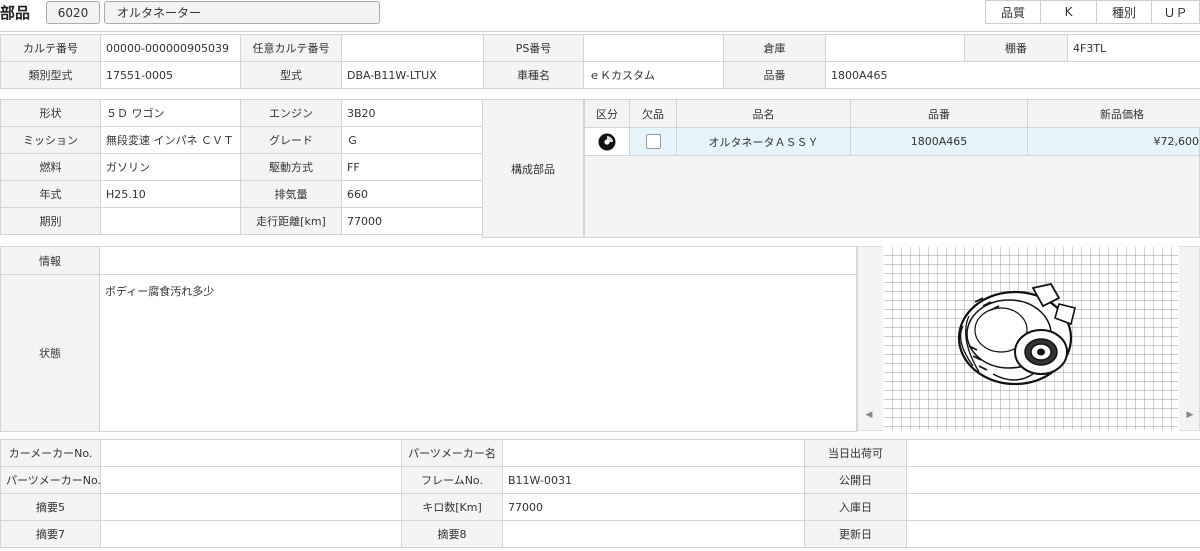 Image resolution: width=1200 pixels, height=551 pixels. I want to click on period-value, so click(170, 221).